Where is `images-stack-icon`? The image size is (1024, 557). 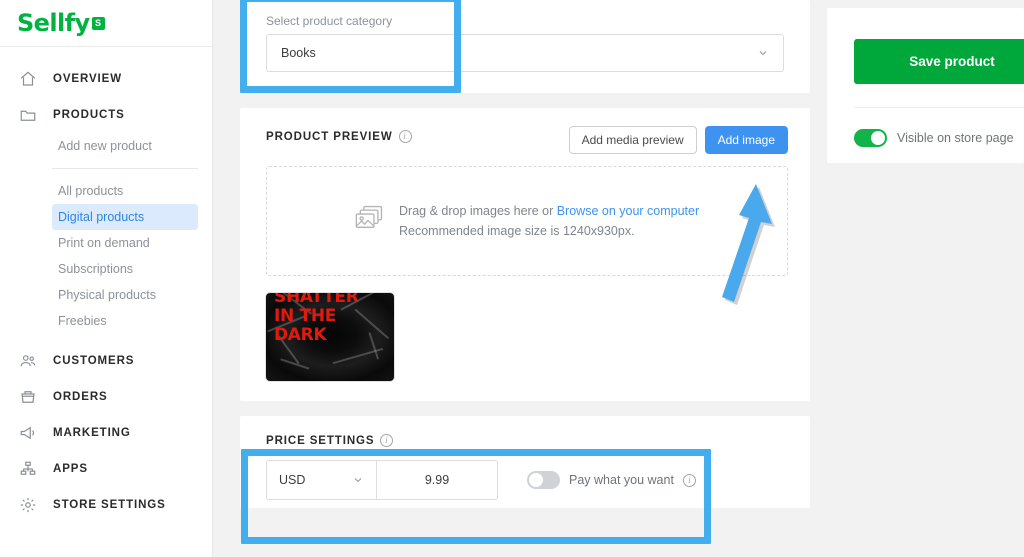
images-stack-icon is located at coordinates (370, 221).